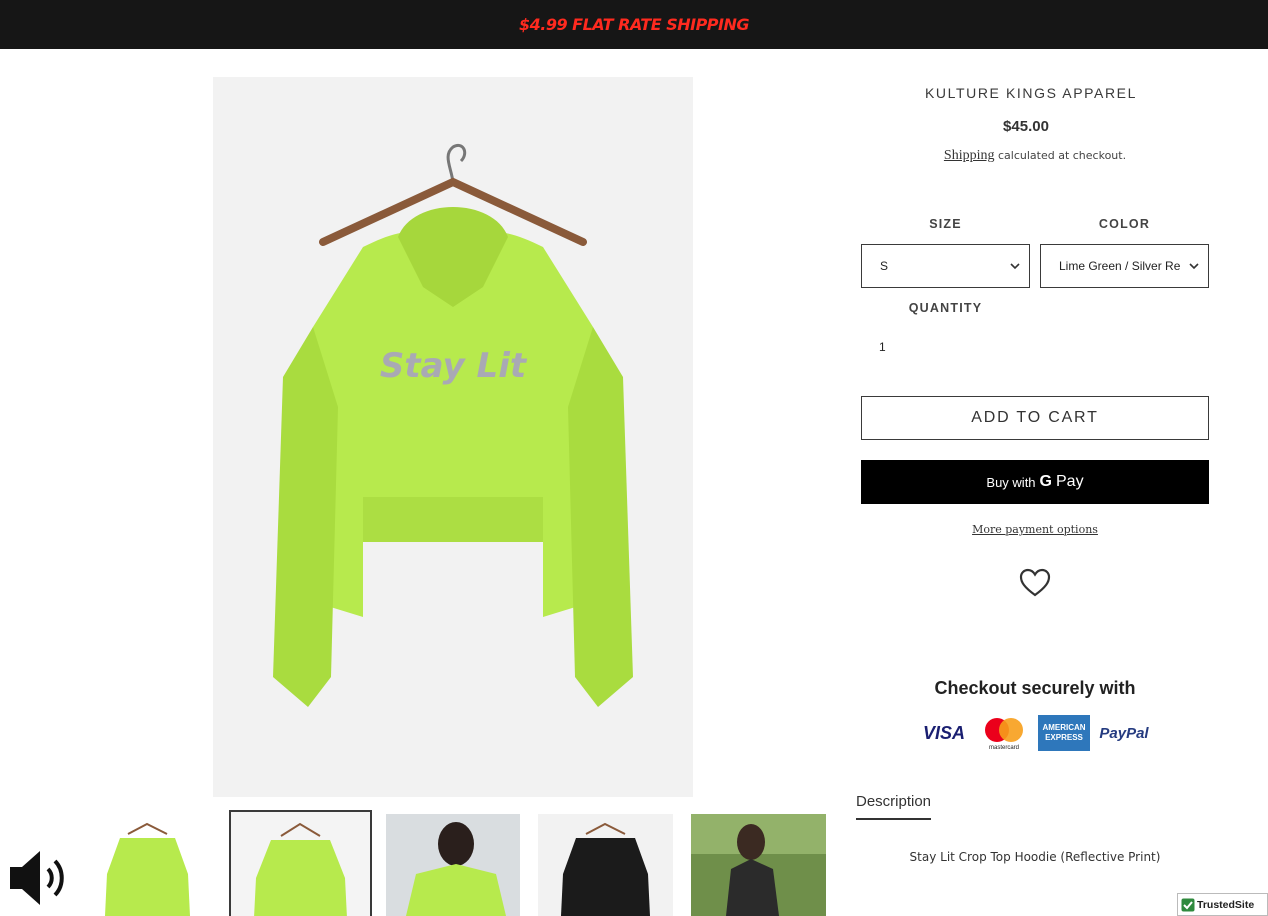 The image size is (1268, 916). What do you see at coordinates (1064, 733) in the screenshot?
I see `amex-logo: AMERICAN EXPRESS` at bounding box center [1064, 733].